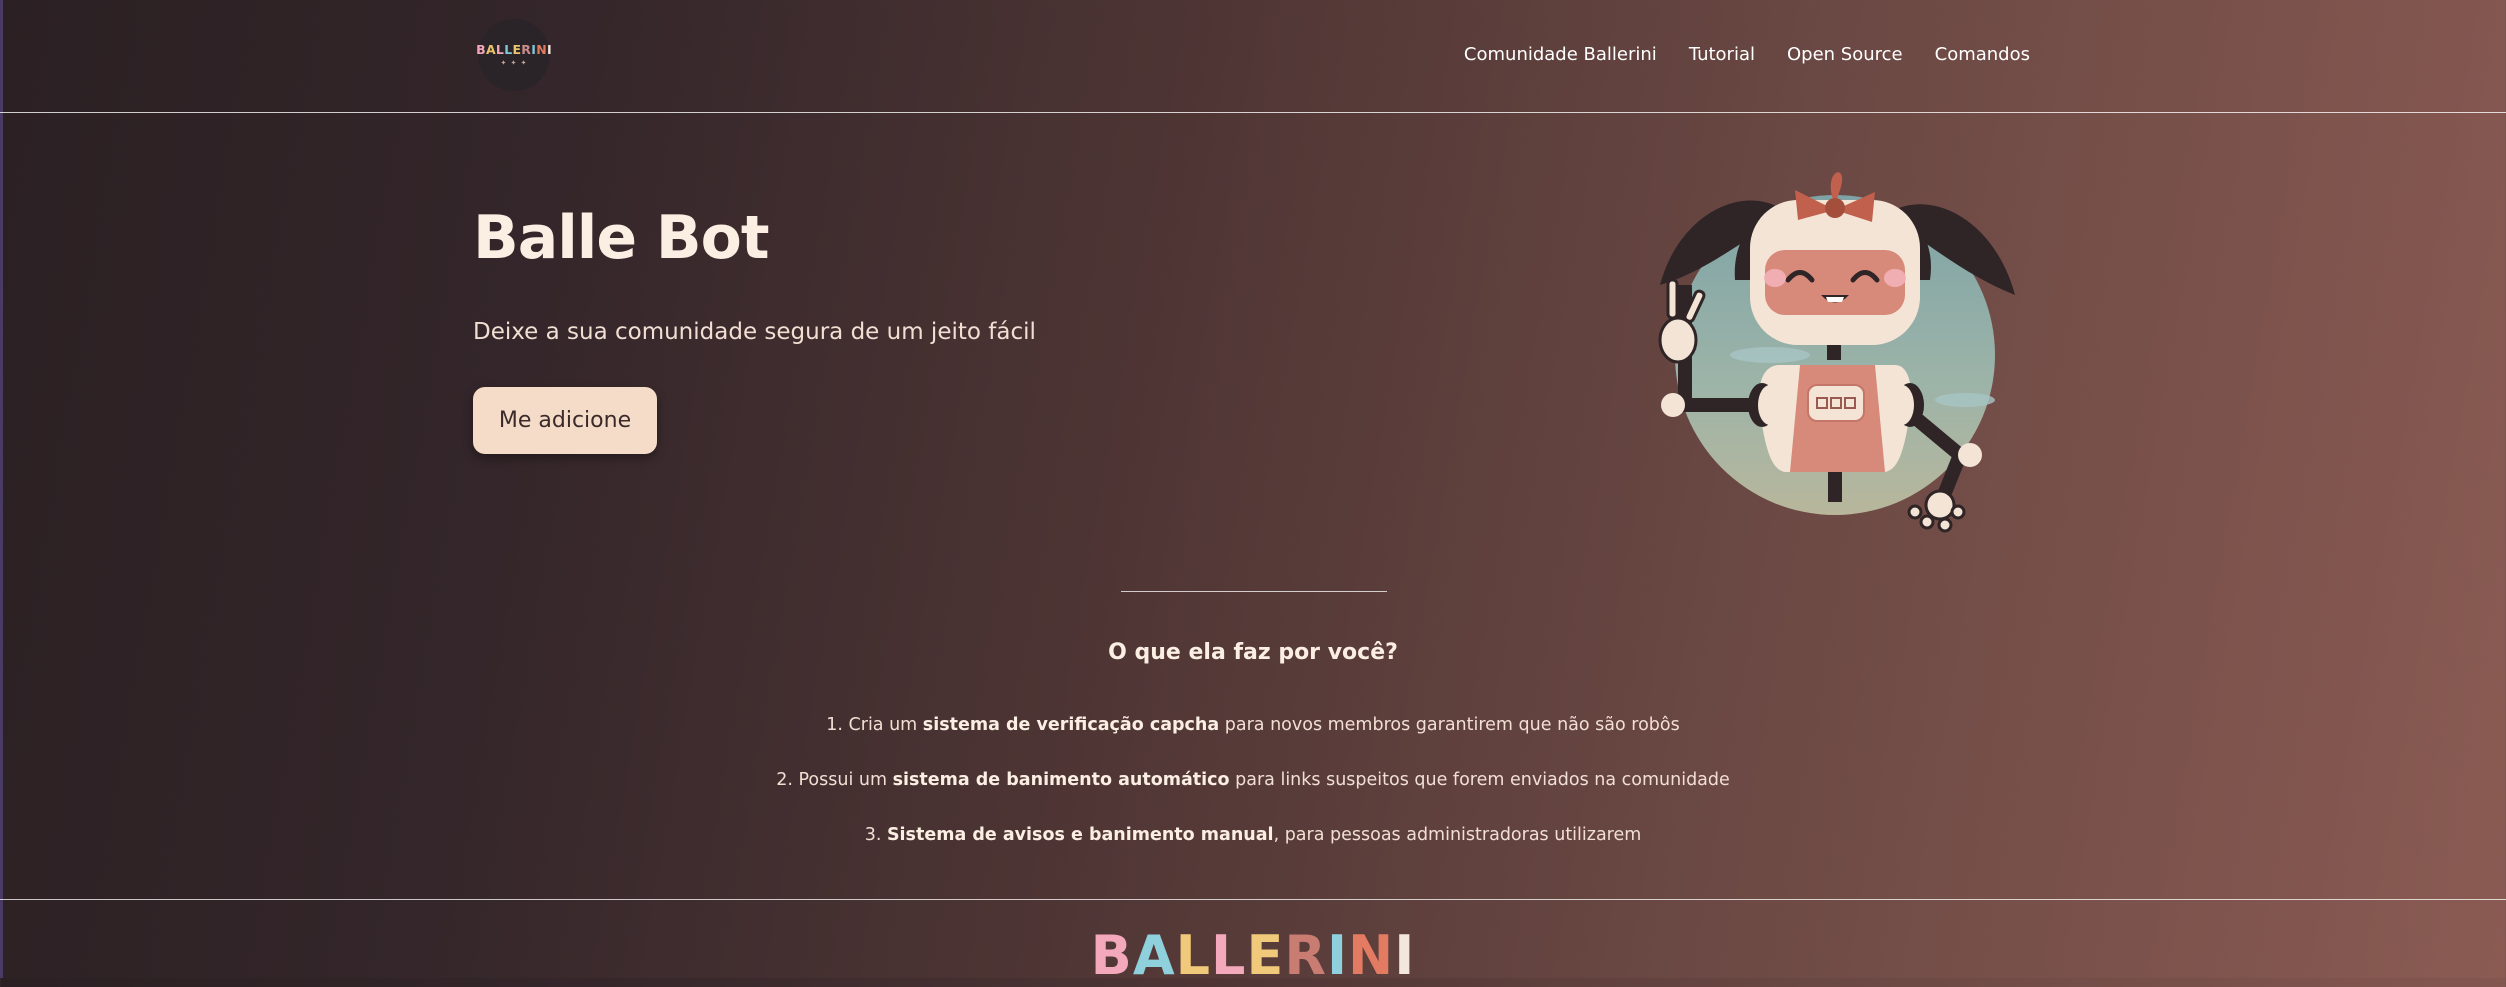 The width and height of the screenshot is (2506, 987). I want to click on nav-link-tutorial: Tutorial, so click(1722, 54).